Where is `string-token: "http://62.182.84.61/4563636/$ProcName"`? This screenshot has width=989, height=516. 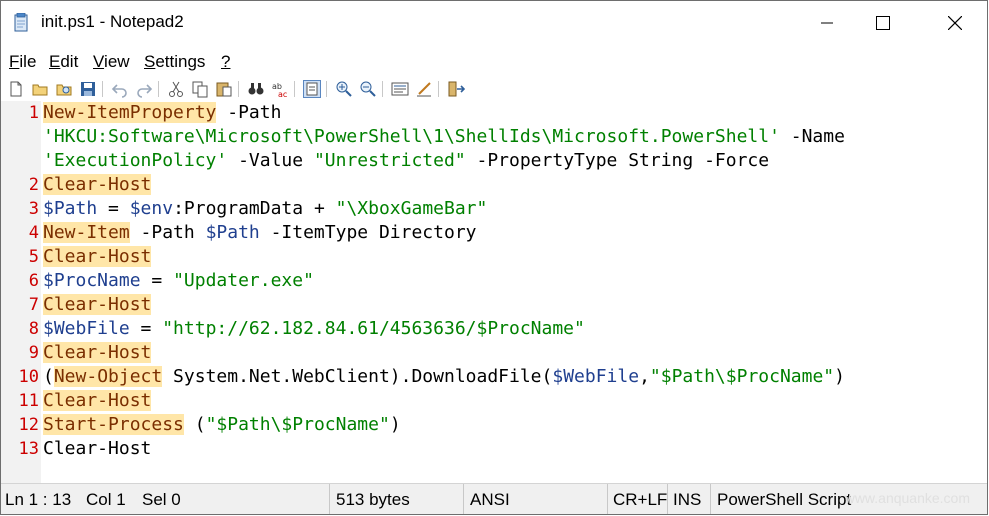
string-token: "http://62.182.84.61/4563636/$ProcName" is located at coordinates (373, 328).